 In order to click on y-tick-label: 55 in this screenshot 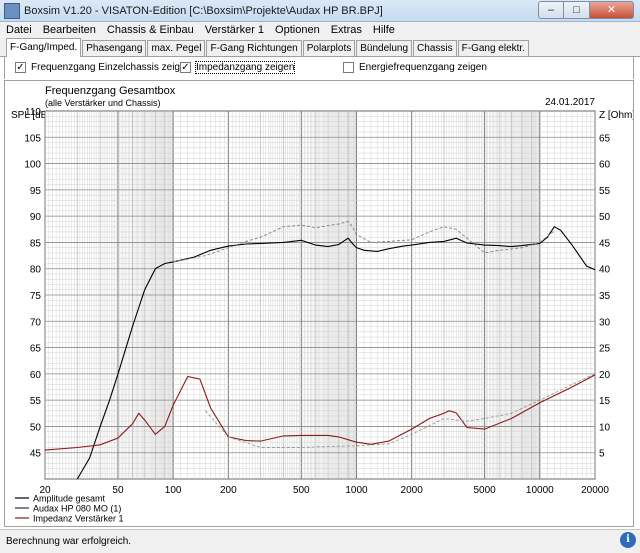, I will do `click(36, 401)`.